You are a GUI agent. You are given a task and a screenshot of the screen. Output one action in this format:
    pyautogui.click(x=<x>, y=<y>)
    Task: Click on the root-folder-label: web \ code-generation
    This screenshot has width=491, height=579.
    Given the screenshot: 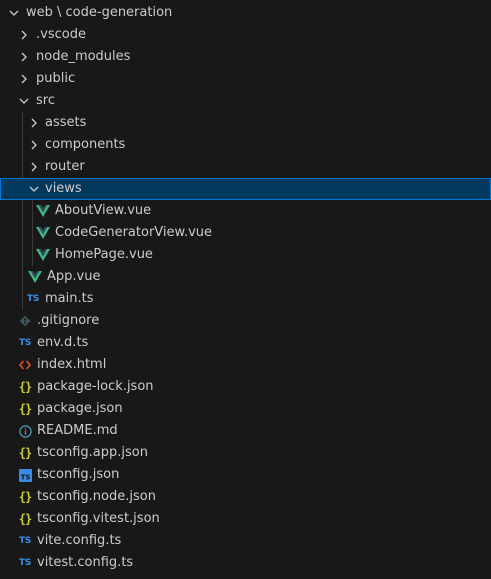 What is the action you would take?
    pyautogui.click(x=99, y=12)
    